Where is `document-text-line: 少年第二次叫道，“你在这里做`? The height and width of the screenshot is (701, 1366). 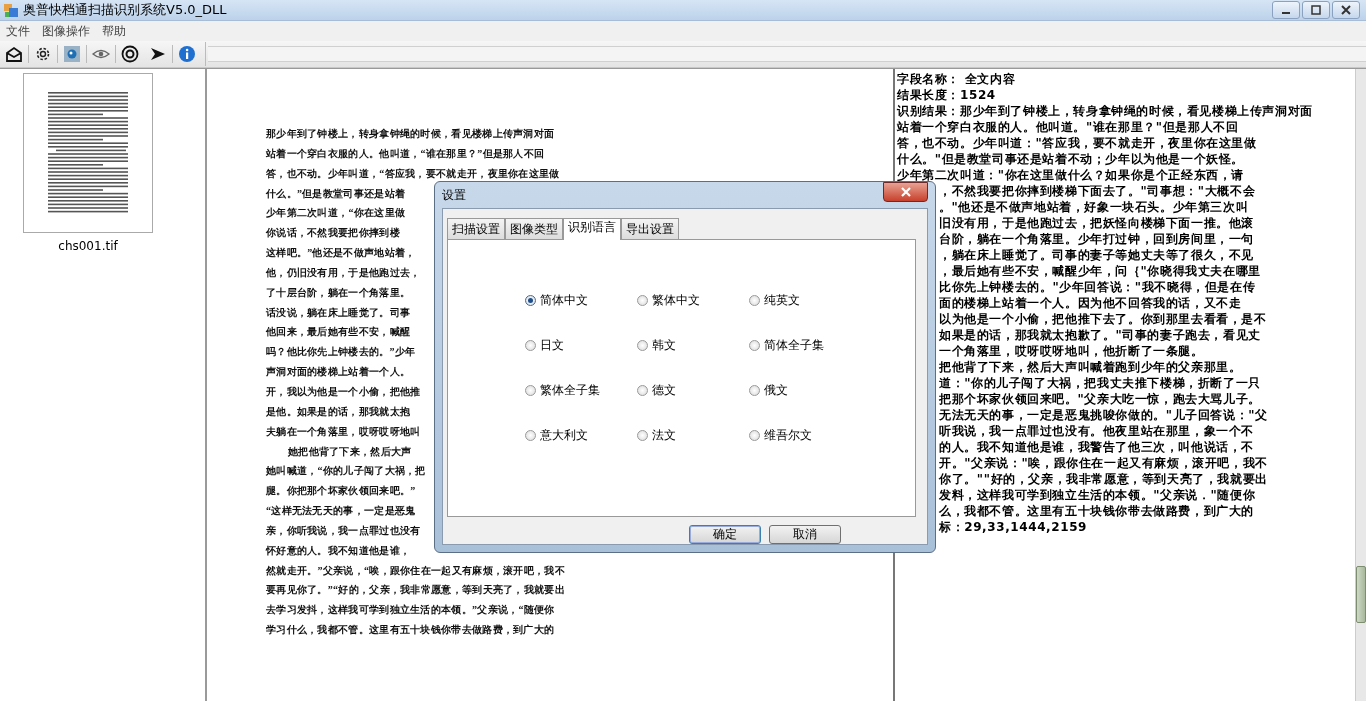 document-text-line: 少年第二次叫道，“你在这里做 is located at coordinates (336, 213).